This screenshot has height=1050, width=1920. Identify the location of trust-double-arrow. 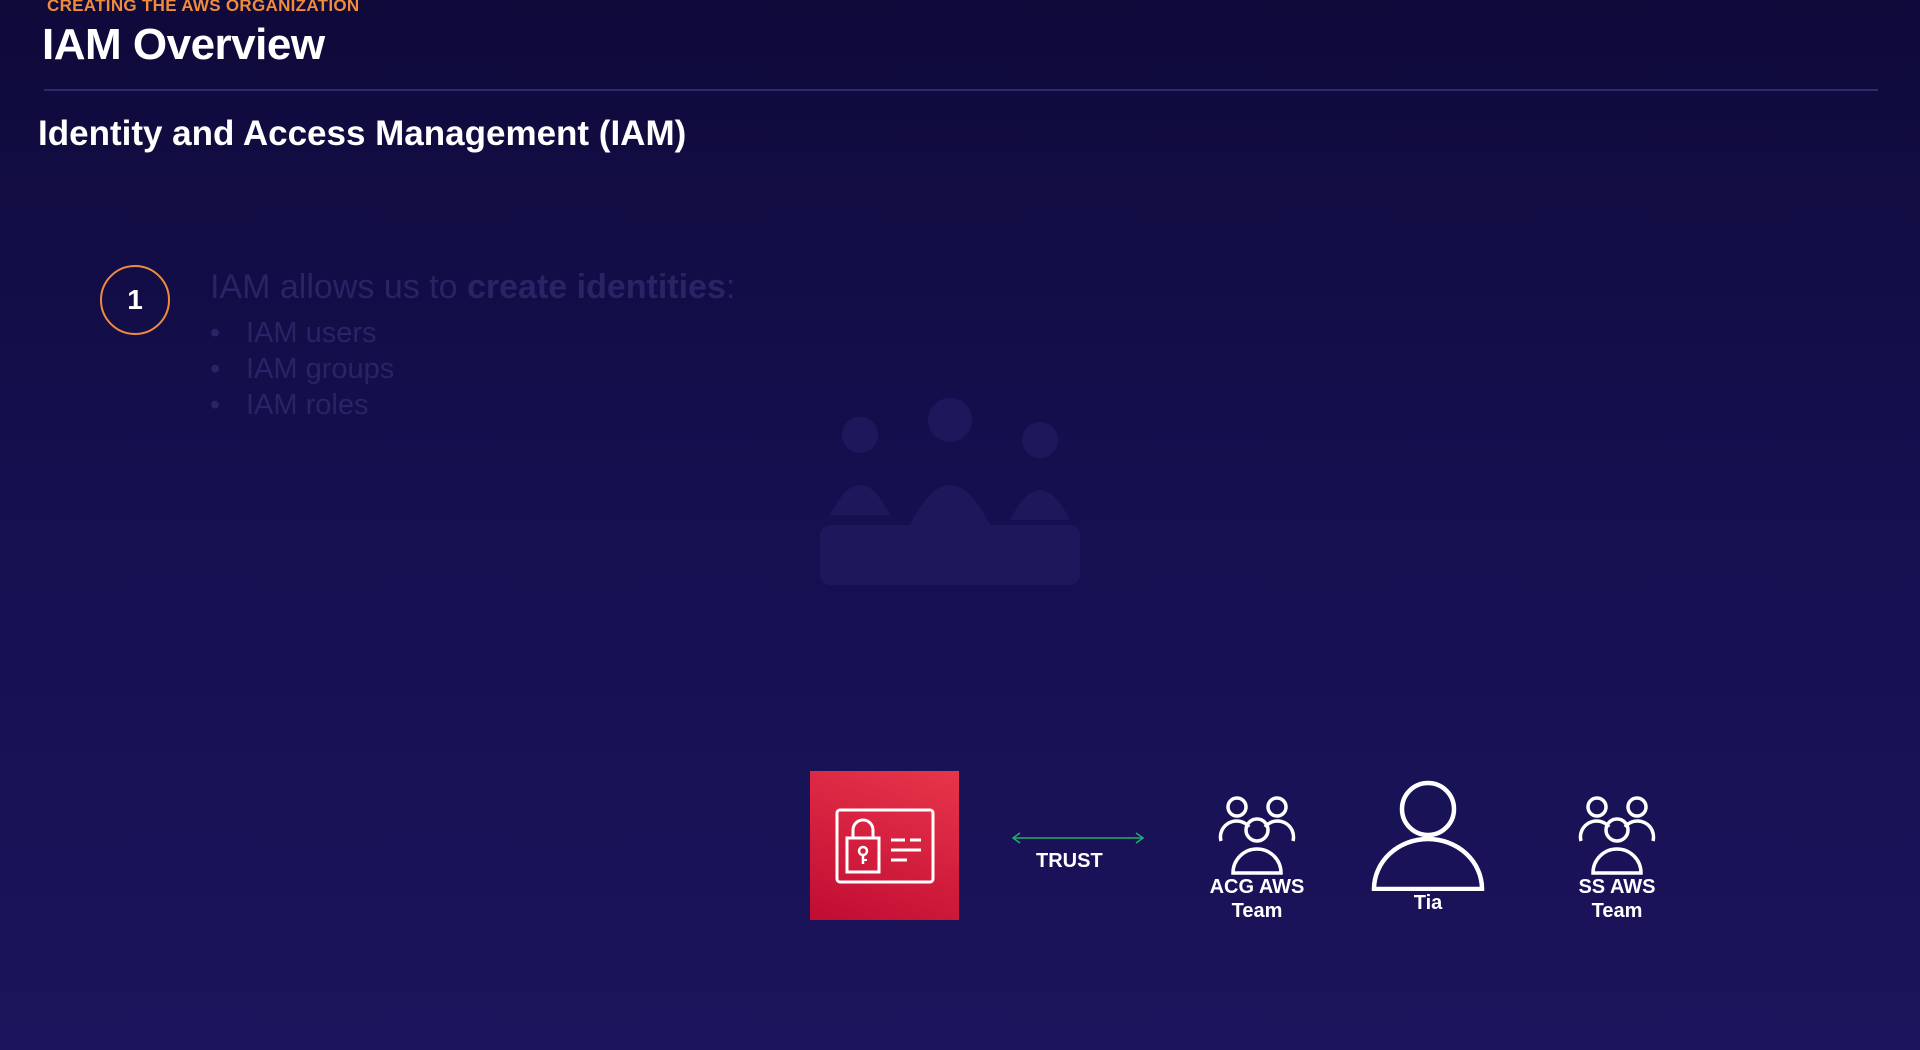
(1078, 838).